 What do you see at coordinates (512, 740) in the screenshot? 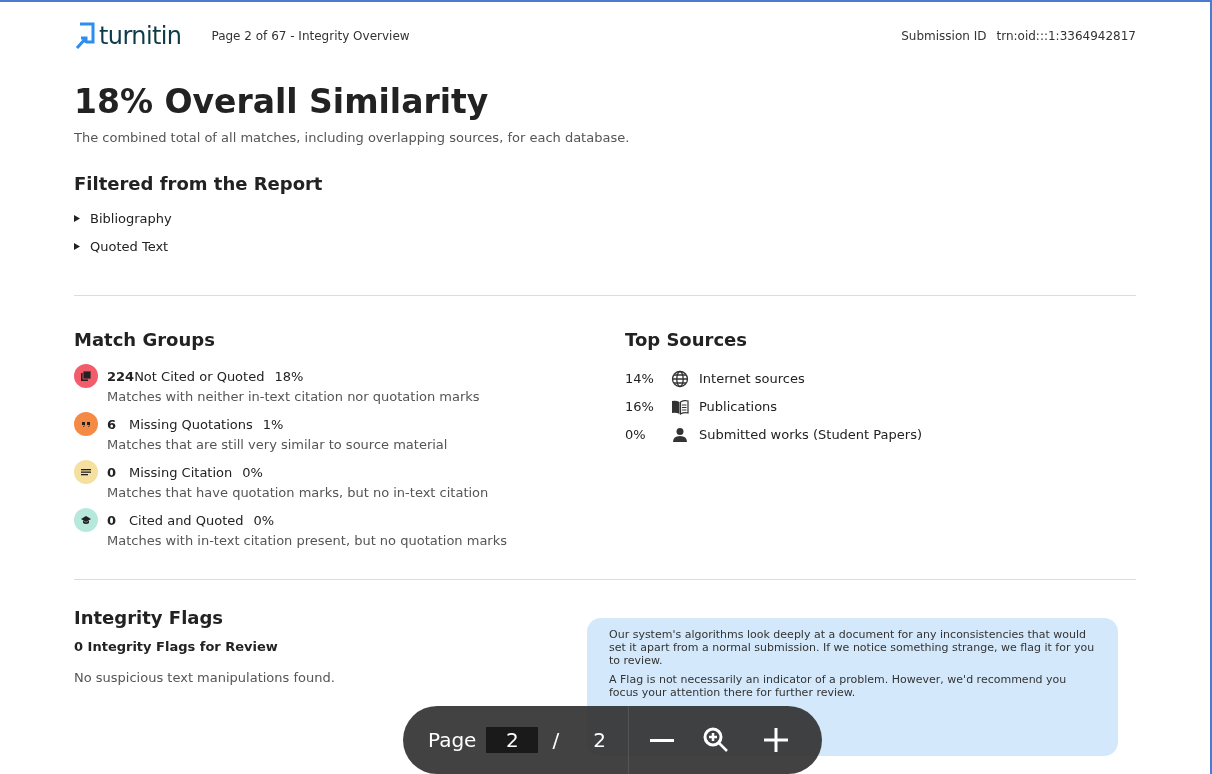
I see `page-number-field: 2` at bounding box center [512, 740].